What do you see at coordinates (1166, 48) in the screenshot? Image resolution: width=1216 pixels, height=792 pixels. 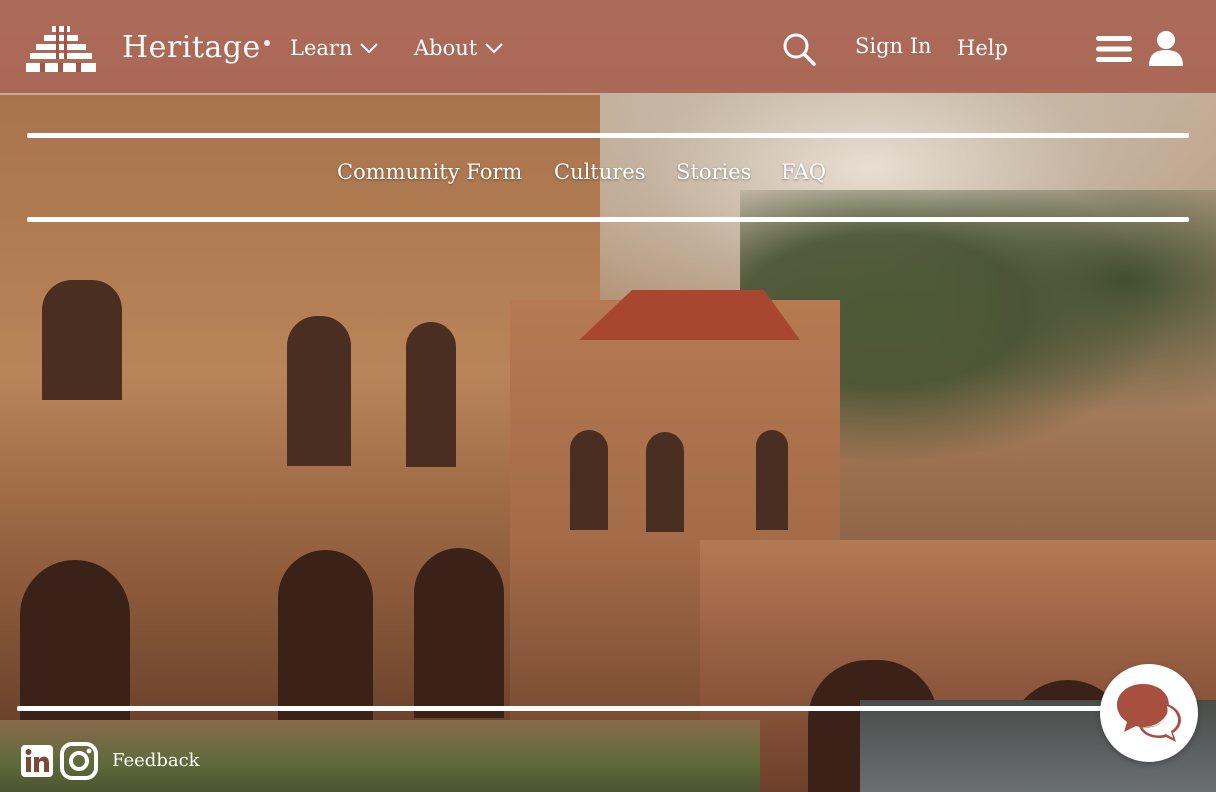 I see `user-icon` at bounding box center [1166, 48].